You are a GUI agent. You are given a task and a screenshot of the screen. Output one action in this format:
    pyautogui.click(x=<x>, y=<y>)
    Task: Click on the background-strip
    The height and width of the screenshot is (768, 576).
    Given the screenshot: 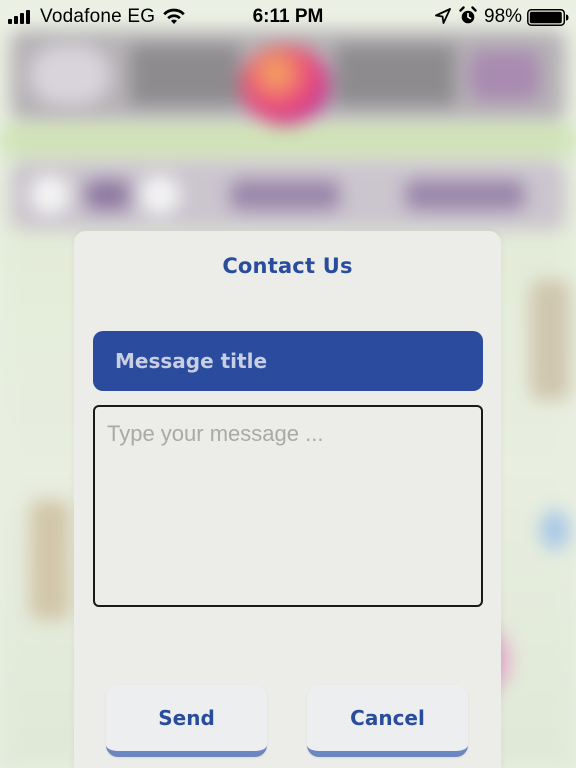 What is the action you would take?
    pyautogui.click(x=288, y=140)
    